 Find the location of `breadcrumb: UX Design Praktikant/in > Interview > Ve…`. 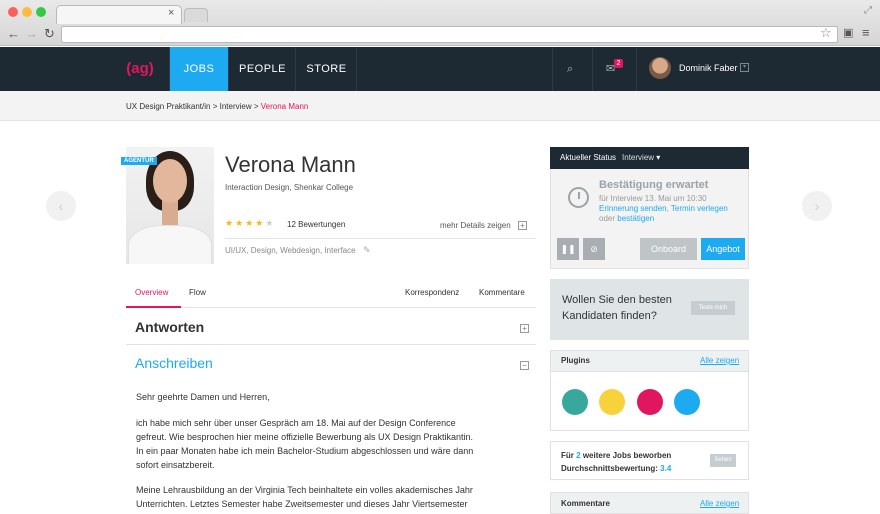

breadcrumb: UX Design Praktikant/in > Interview > Ve… is located at coordinates (217, 106).